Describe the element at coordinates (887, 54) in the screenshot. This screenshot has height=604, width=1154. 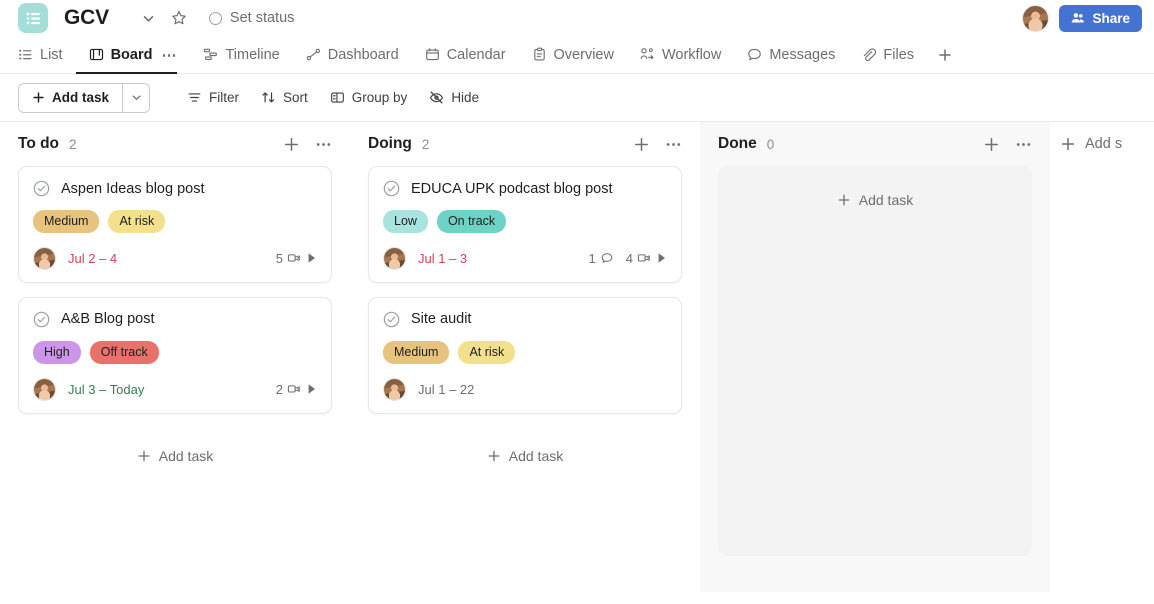
I see `tab-files: Files` at that location.